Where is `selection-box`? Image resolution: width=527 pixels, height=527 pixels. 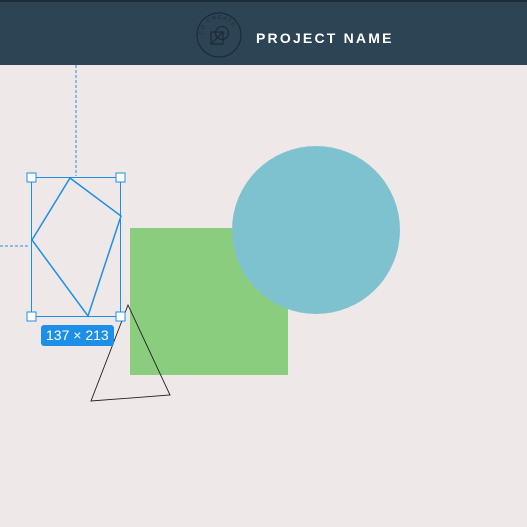
selection-box is located at coordinates (76, 247).